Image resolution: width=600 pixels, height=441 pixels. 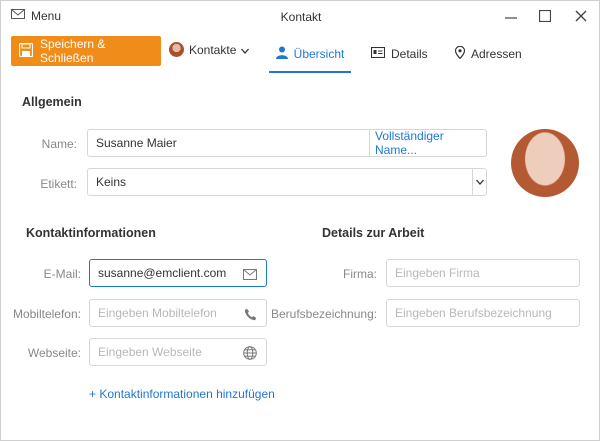 What do you see at coordinates (300, 17) in the screenshot?
I see `title-bar: Menu Kontakt` at bounding box center [300, 17].